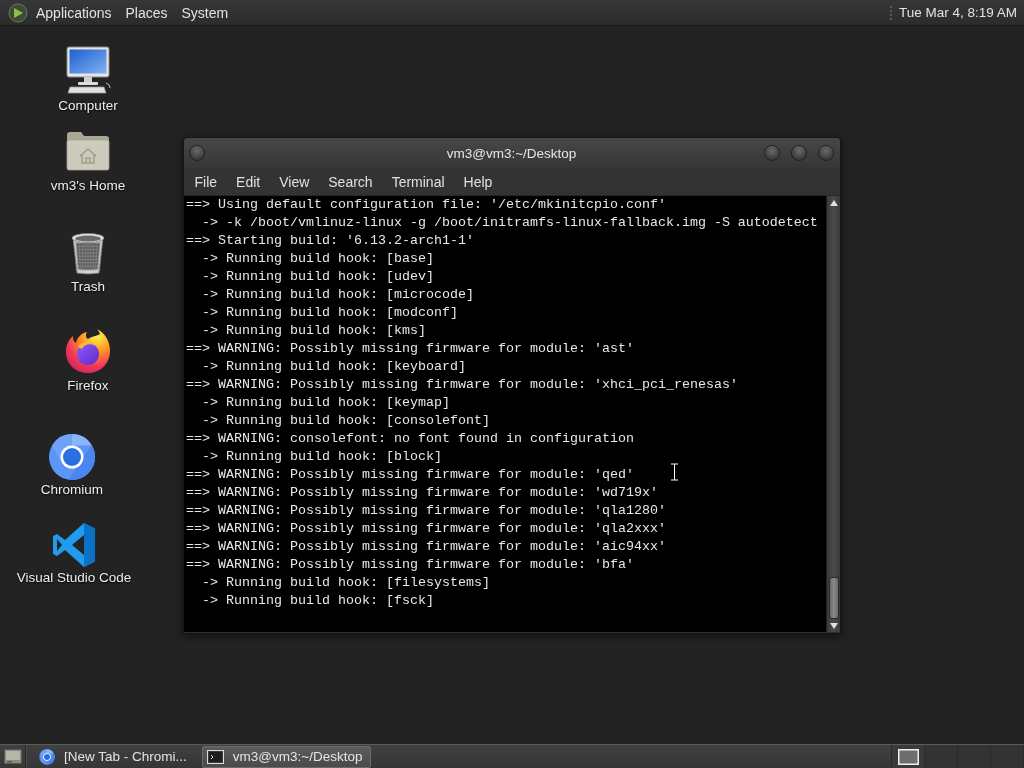  What do you see at coordinates (12, 756) in the screenshot?
I see `desktop-icon` at bounding box center [12, 756].